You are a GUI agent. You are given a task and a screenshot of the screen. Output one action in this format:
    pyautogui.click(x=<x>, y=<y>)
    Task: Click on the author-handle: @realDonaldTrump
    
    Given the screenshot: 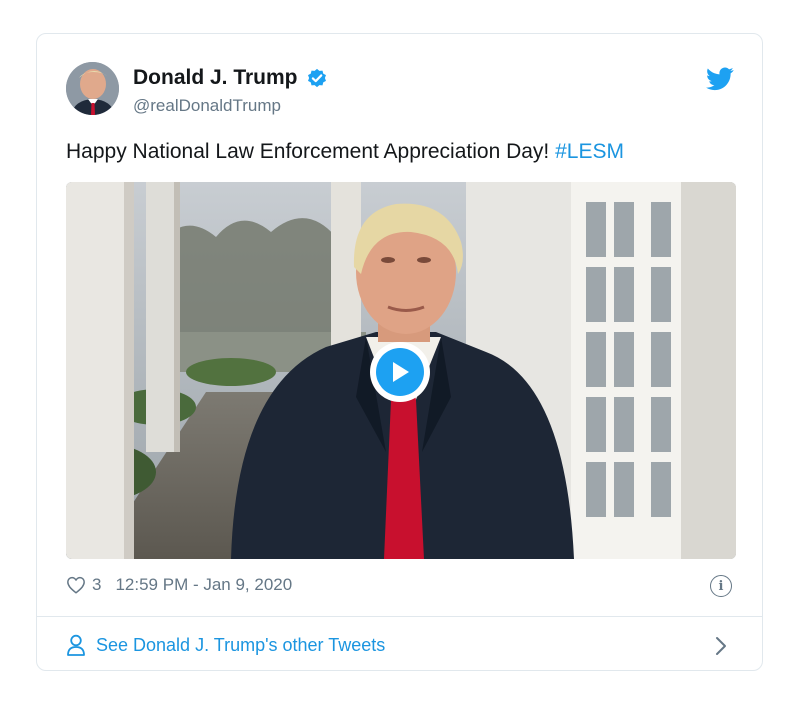 What is the action you would take?
    pyautogui.click(x=207, y=106)
    